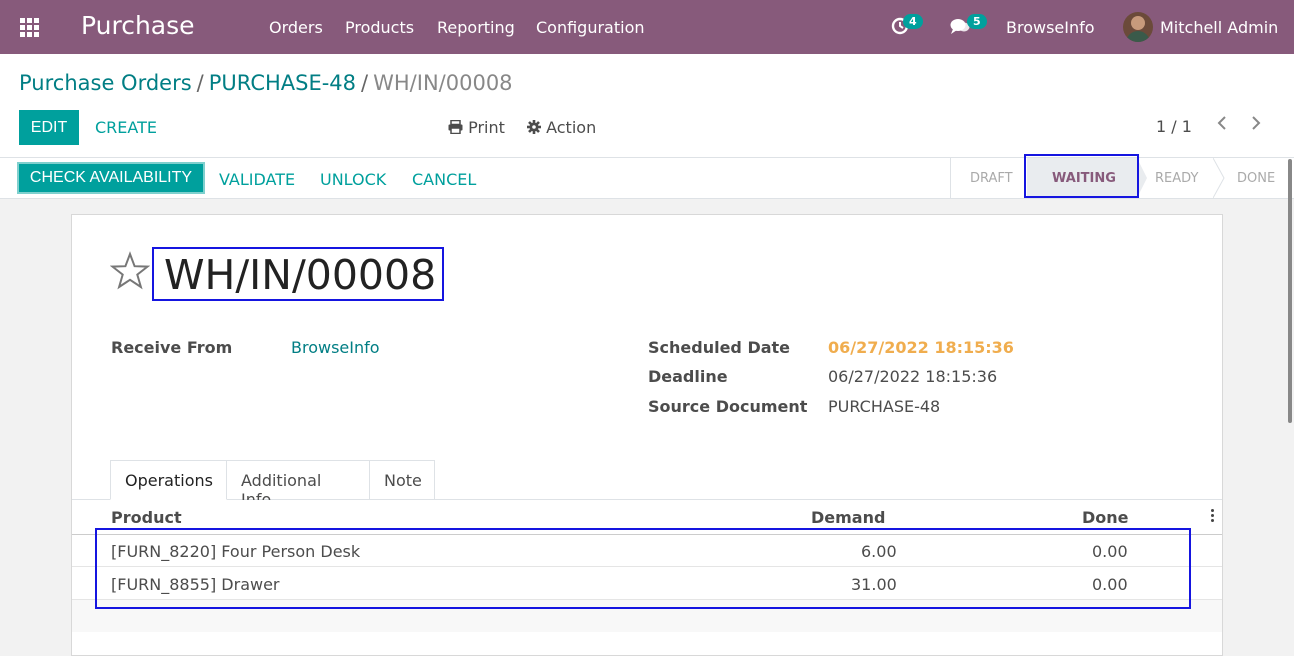 The image size is (1294, 656). I want to click on table-row: [FURN_8855] Drawer 31.00 0.00, so click(647, 583).